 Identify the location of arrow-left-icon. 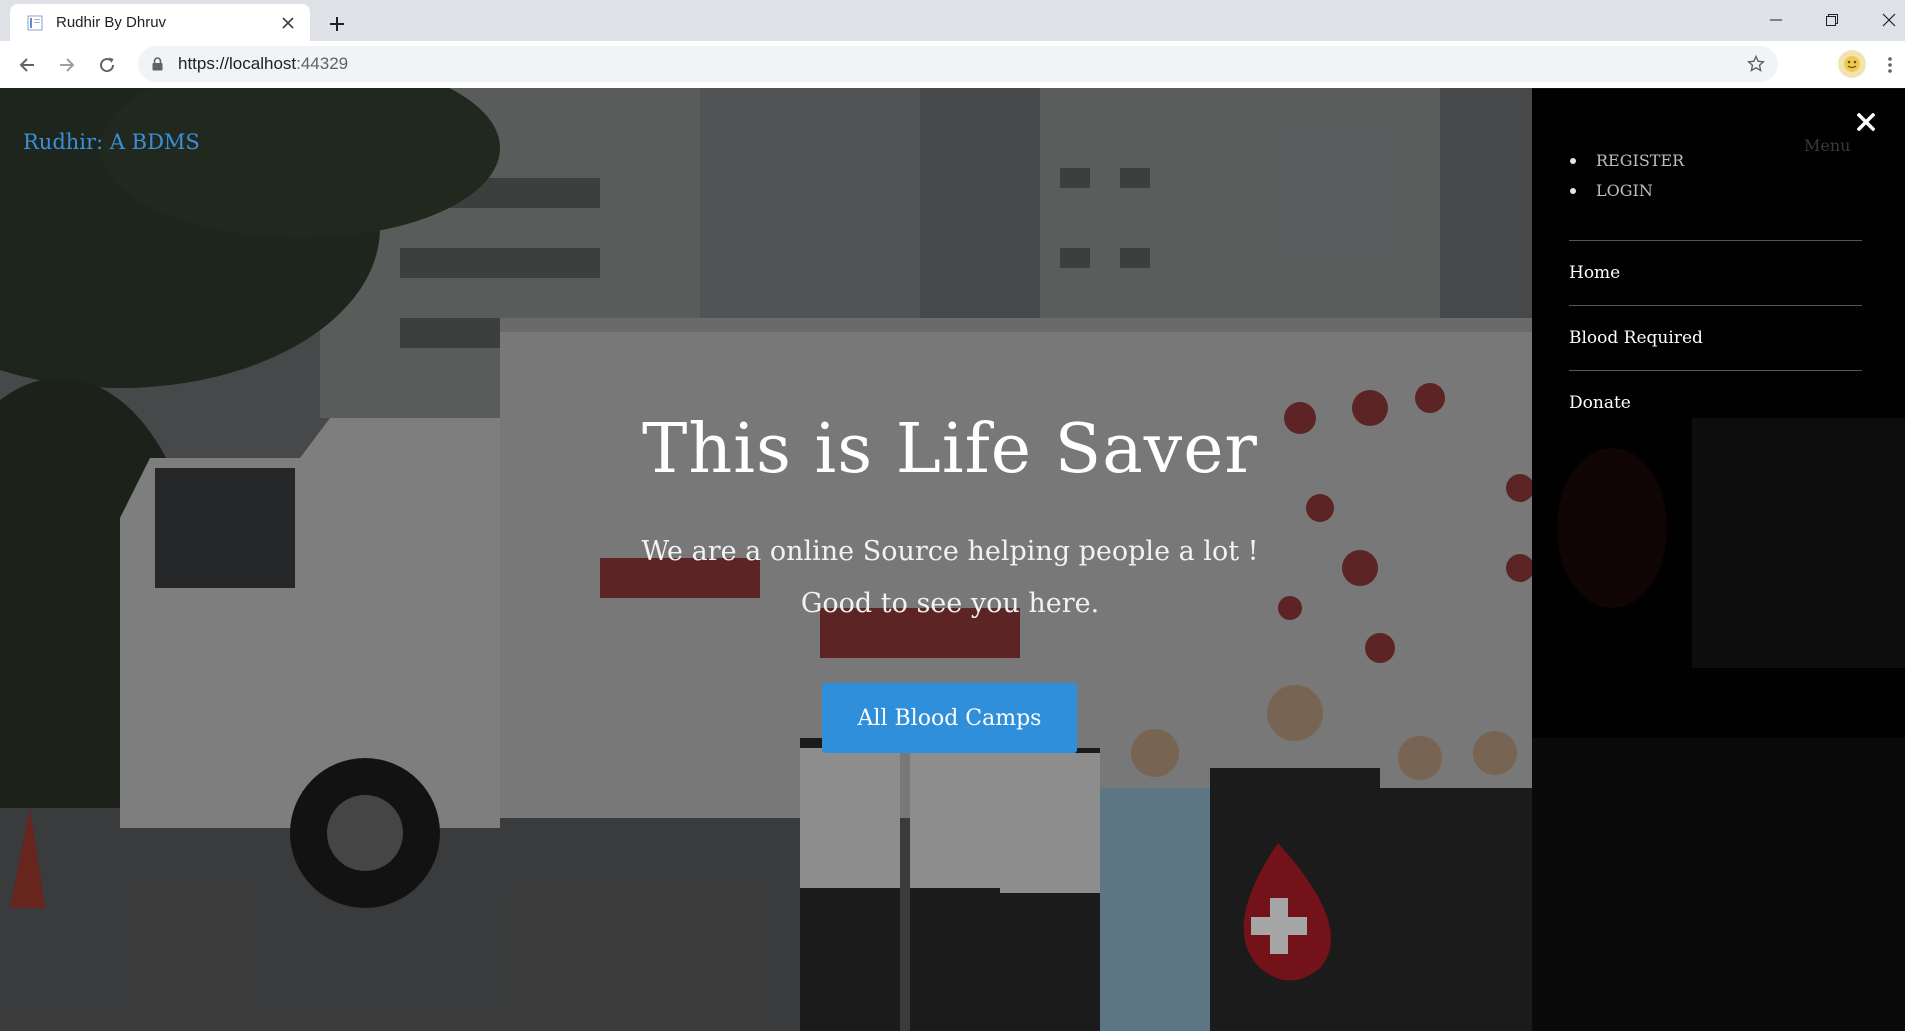
(27, 65).